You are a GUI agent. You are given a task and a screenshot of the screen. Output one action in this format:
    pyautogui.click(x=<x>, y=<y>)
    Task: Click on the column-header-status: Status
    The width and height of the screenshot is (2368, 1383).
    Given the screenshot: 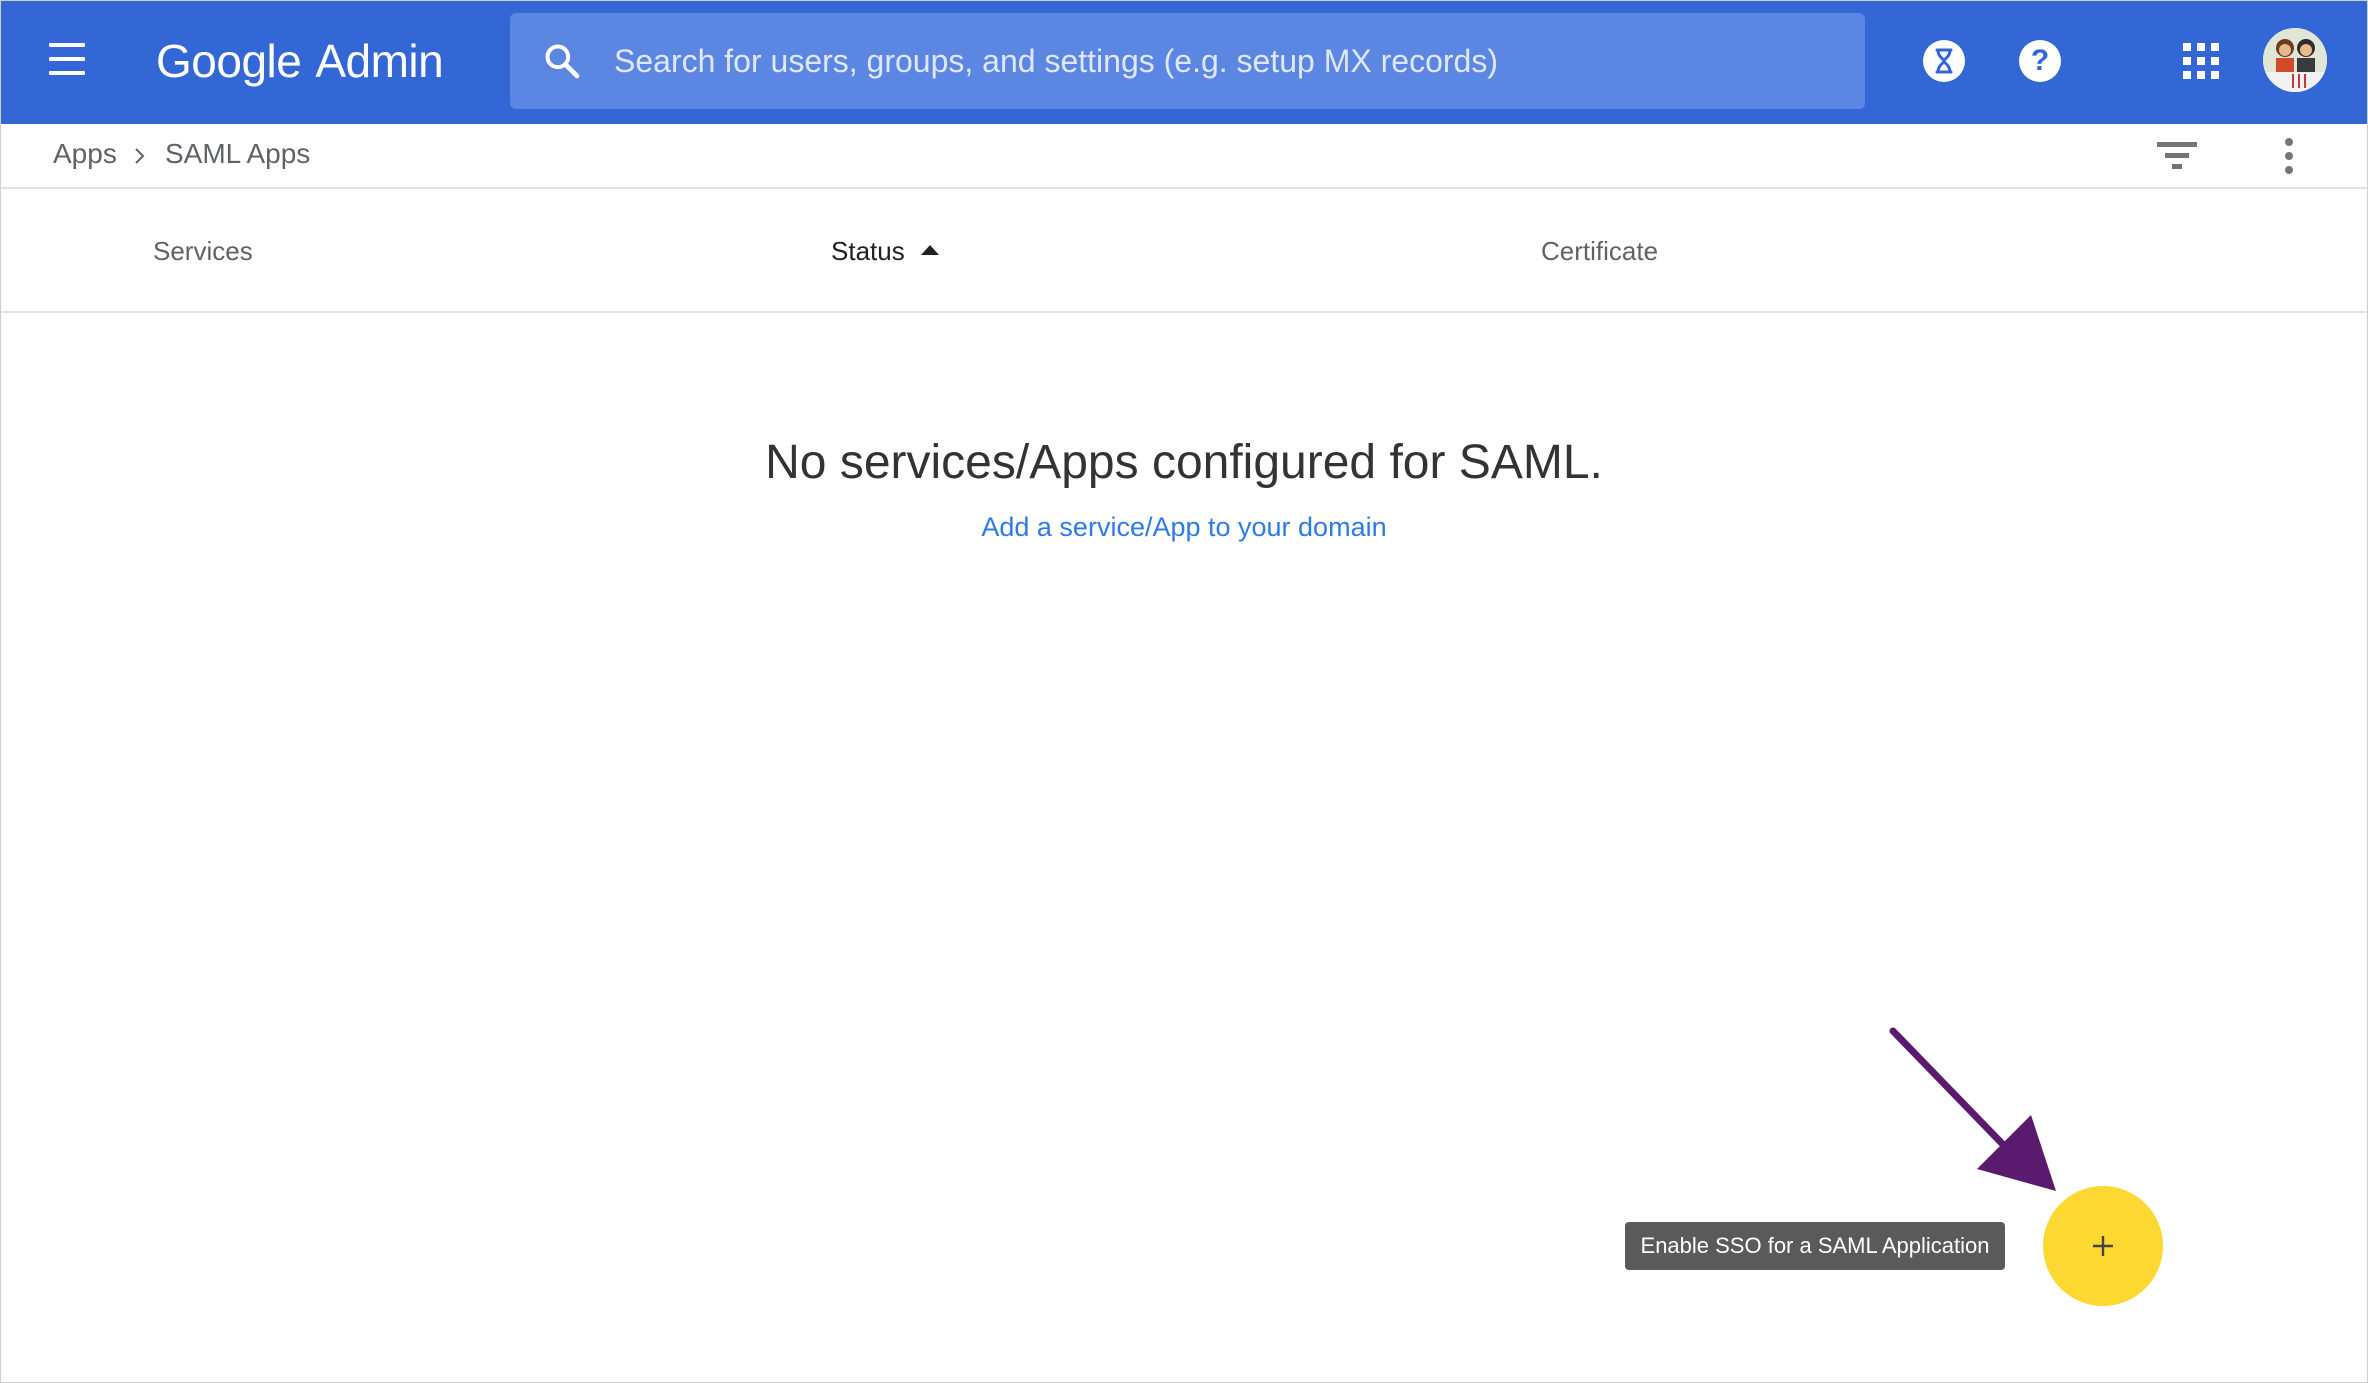 What is the action you would take?
    pyautogui.click(x=885, y=251)
    